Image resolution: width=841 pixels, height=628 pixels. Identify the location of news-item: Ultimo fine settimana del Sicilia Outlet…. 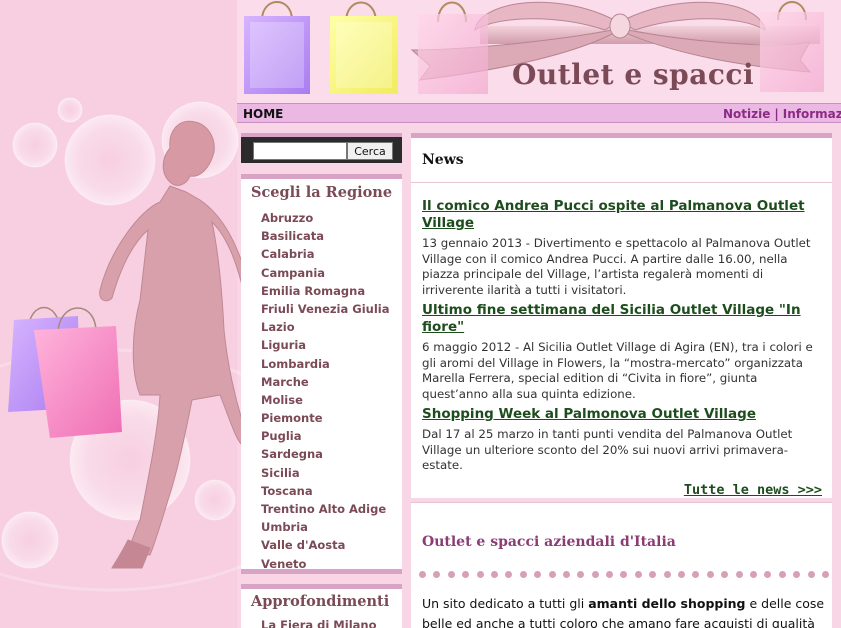
(622, 352).